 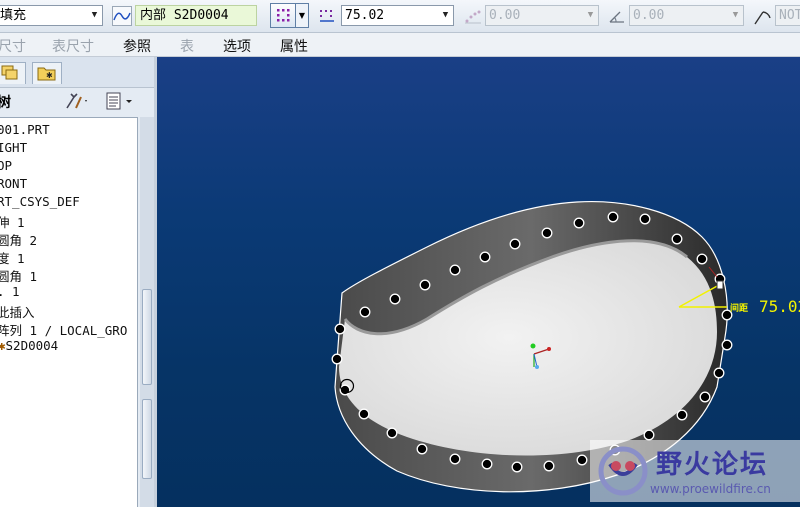 I want to click on forum-logo-icon, so click(x=623, y=471).